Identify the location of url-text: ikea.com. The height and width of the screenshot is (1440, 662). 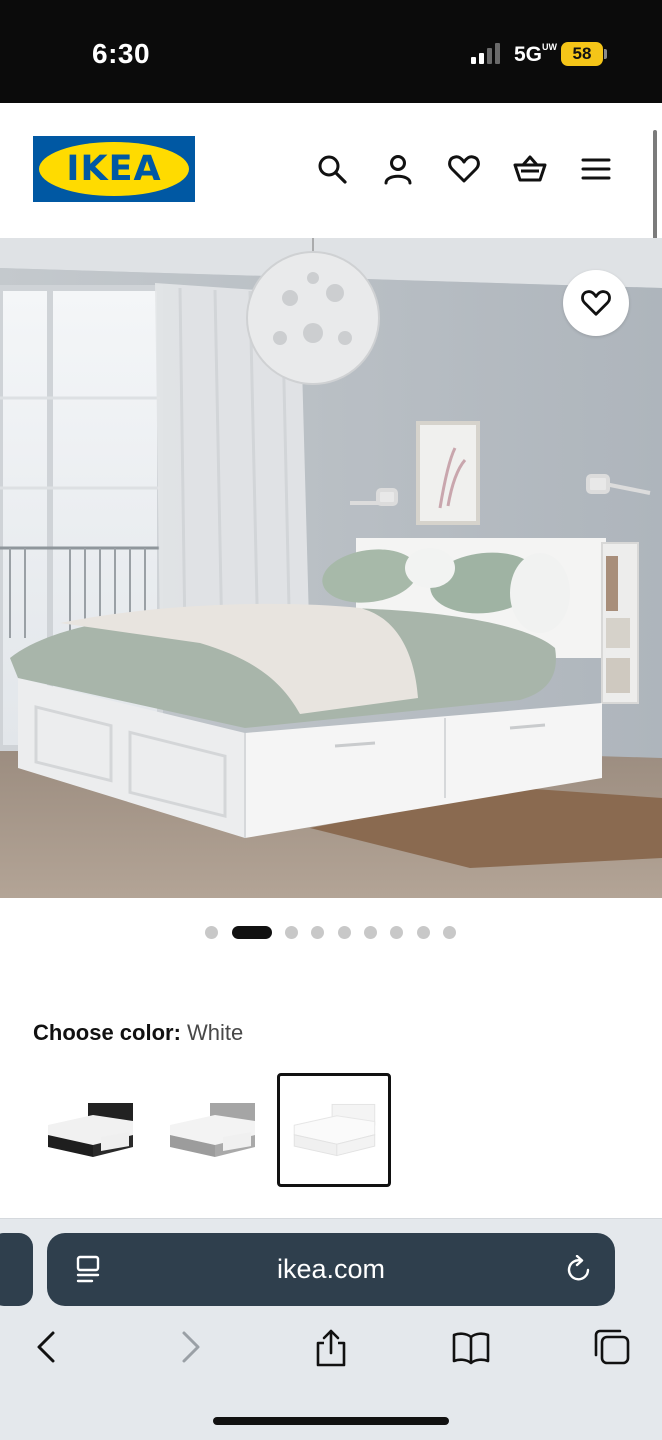
(331, 1269).